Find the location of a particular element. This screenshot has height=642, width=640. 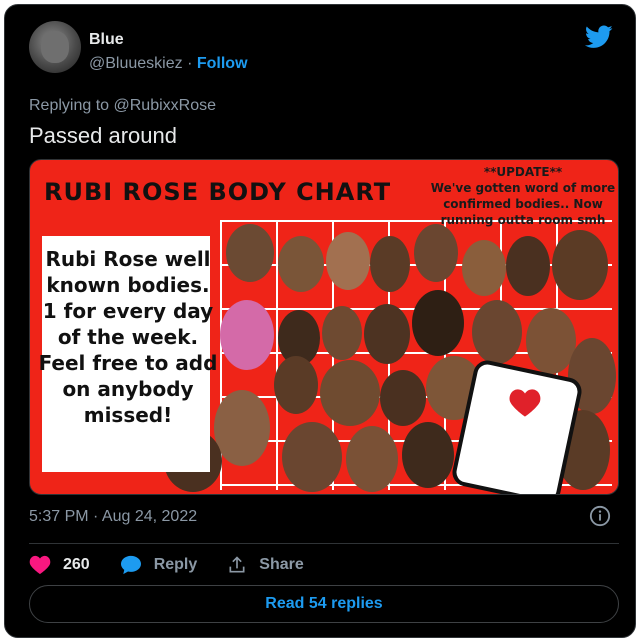

body-line: of the week. is located at coordinates (128, 337).